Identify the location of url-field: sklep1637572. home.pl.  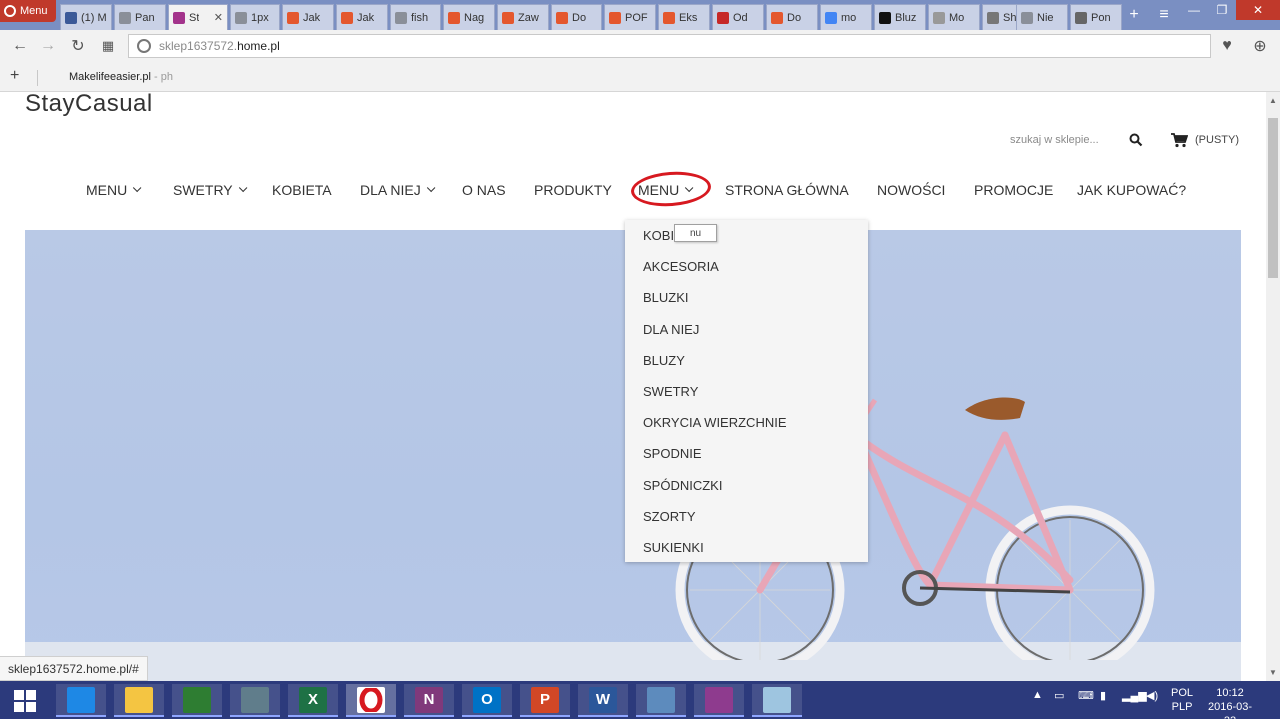
(669, 46).